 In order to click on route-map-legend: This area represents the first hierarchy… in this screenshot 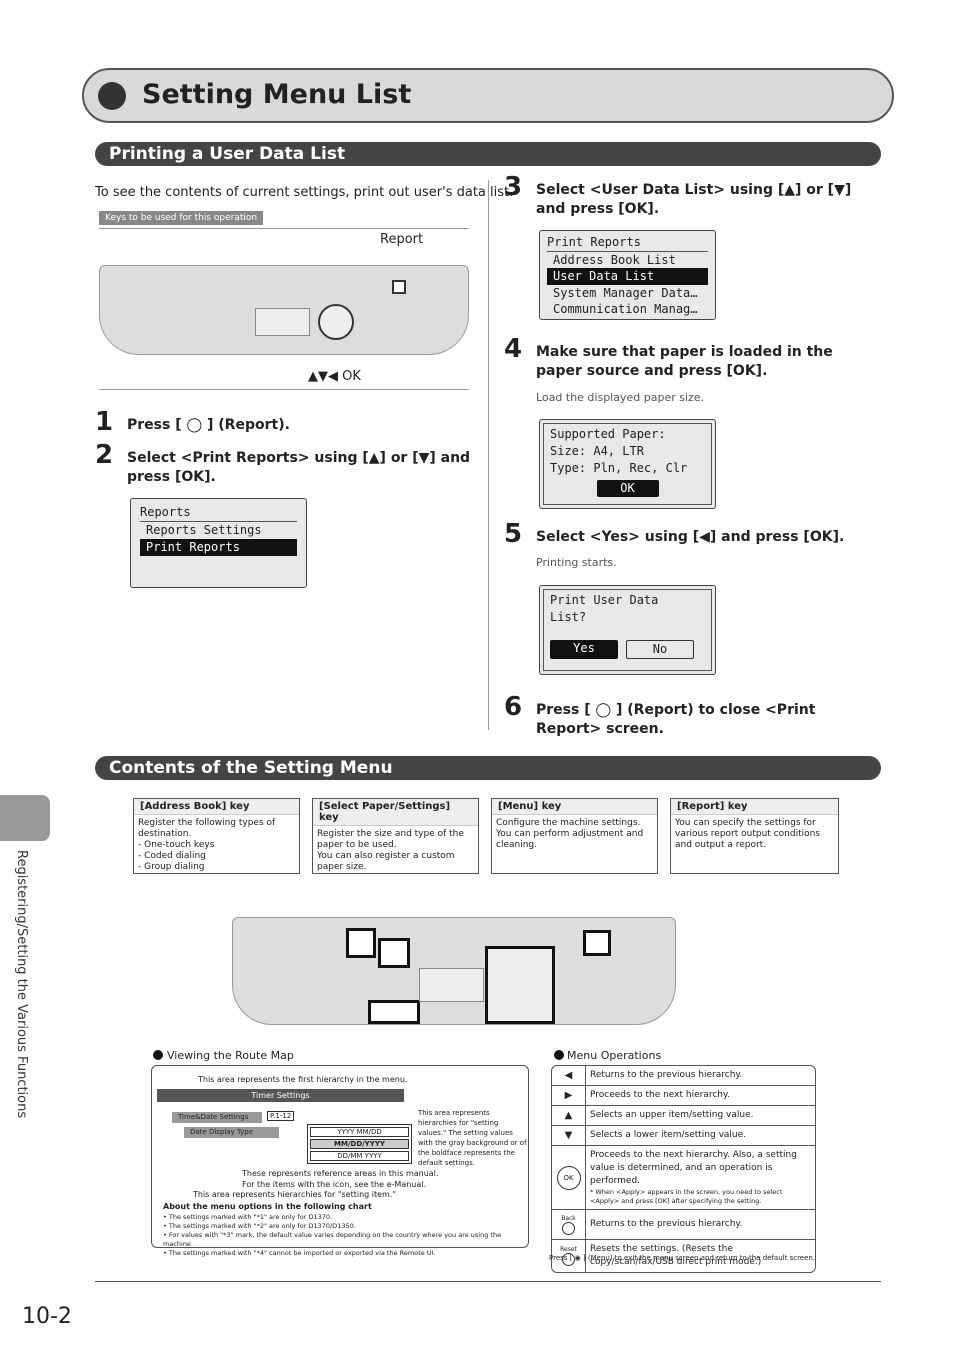, I will do `click(340, 1161)`.